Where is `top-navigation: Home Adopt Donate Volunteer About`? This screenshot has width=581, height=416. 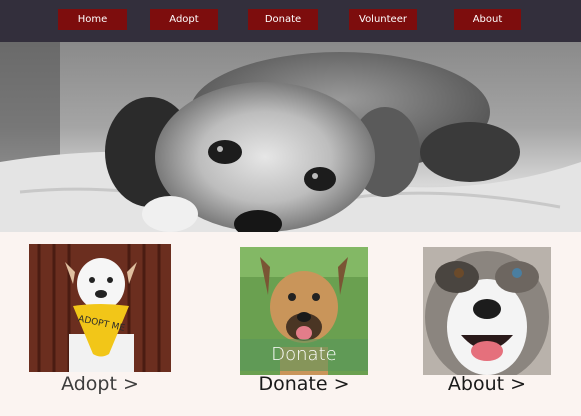
top-navigation: Home Adopt Donate Volunteer About is located at coordinates (290, 21).